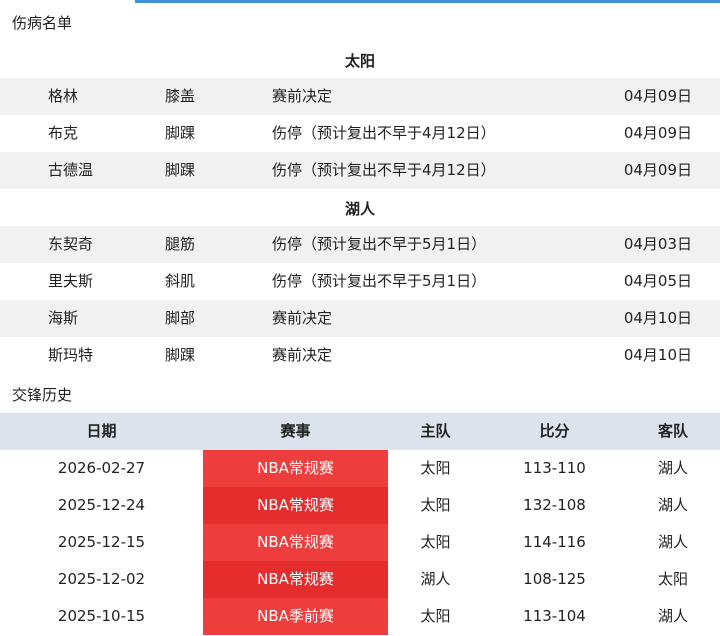  I want to click on player-name: 布克, so click(63, 133).